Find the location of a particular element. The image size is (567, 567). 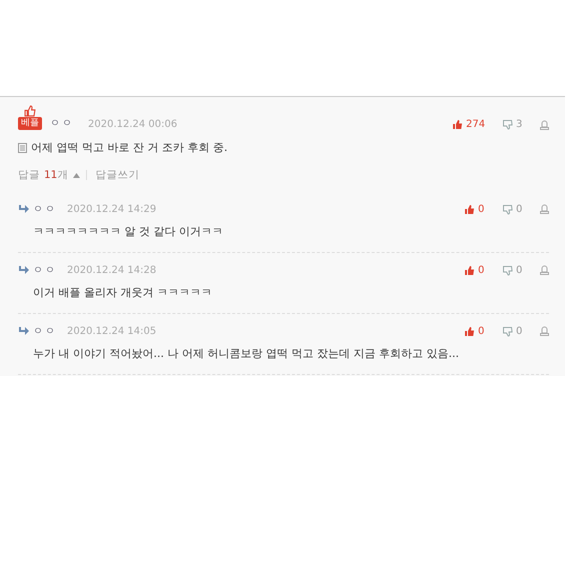

reply-label: 답글 is located at coordinates (29, 175).